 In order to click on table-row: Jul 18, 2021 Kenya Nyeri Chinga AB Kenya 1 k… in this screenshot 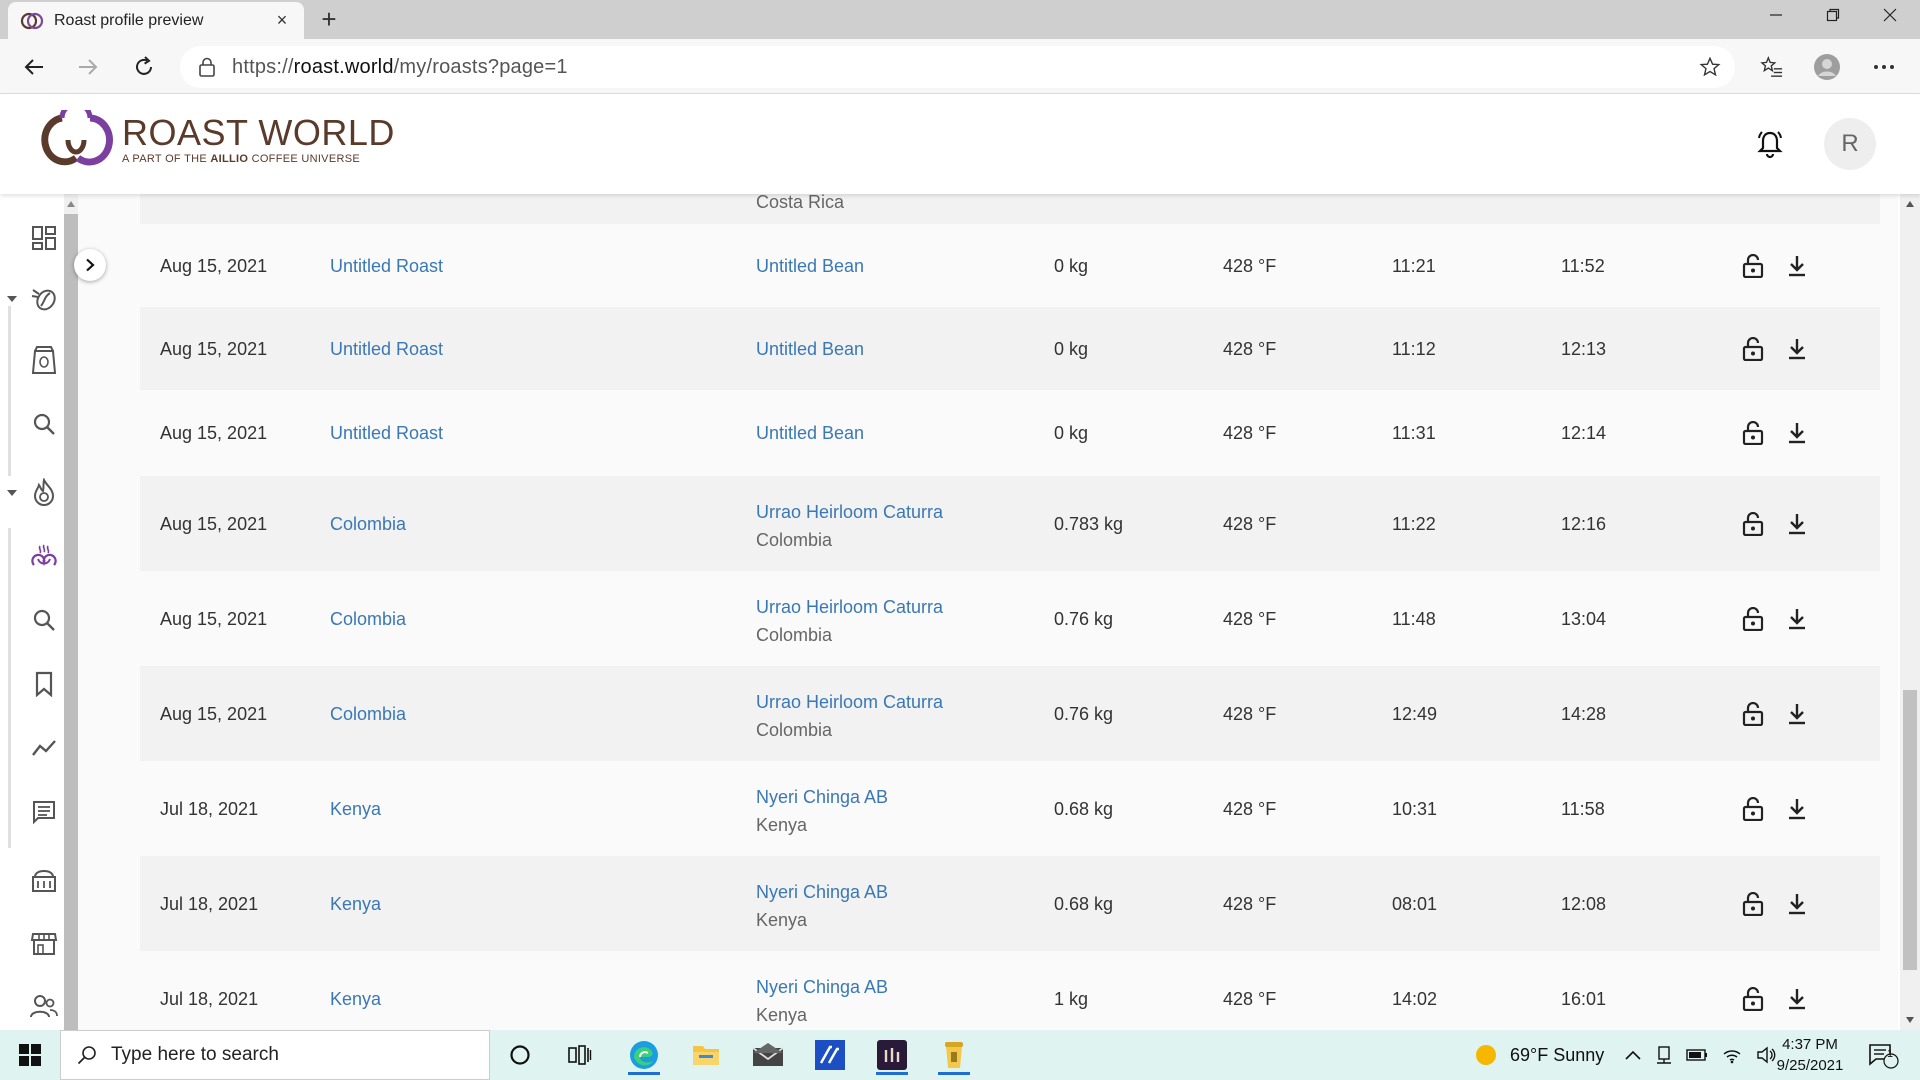, I will do `click(1010, 990)`.